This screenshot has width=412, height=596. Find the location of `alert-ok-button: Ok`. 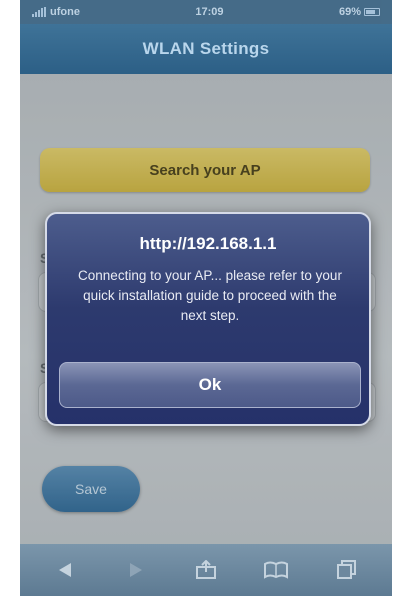

alert-ok-button: Ok is located at coordinates (210, 385).